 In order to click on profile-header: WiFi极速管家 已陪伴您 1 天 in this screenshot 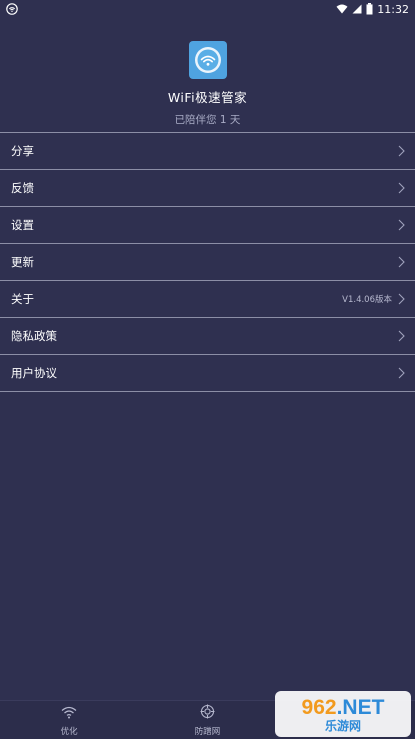, I will do `click(207, 84)`.